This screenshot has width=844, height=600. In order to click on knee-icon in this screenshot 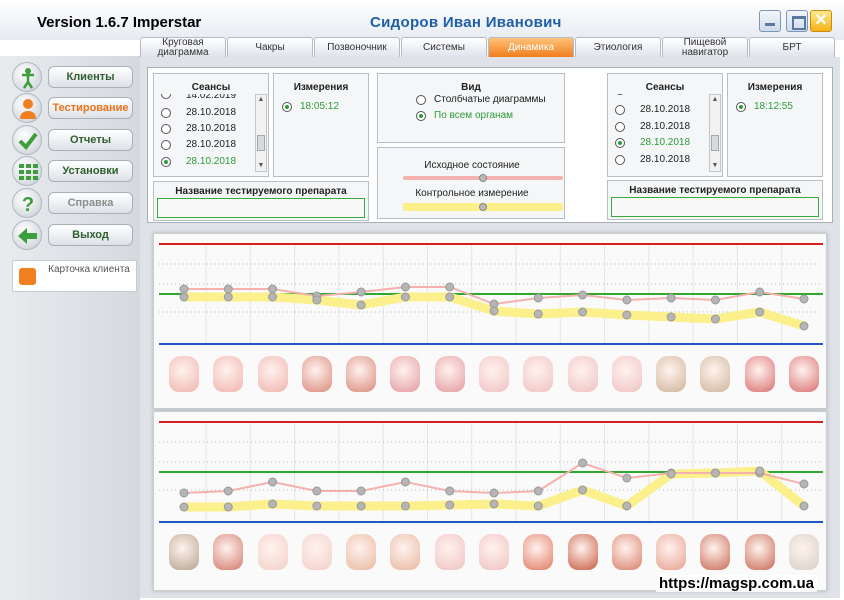, I will do `click(804, 552)`.